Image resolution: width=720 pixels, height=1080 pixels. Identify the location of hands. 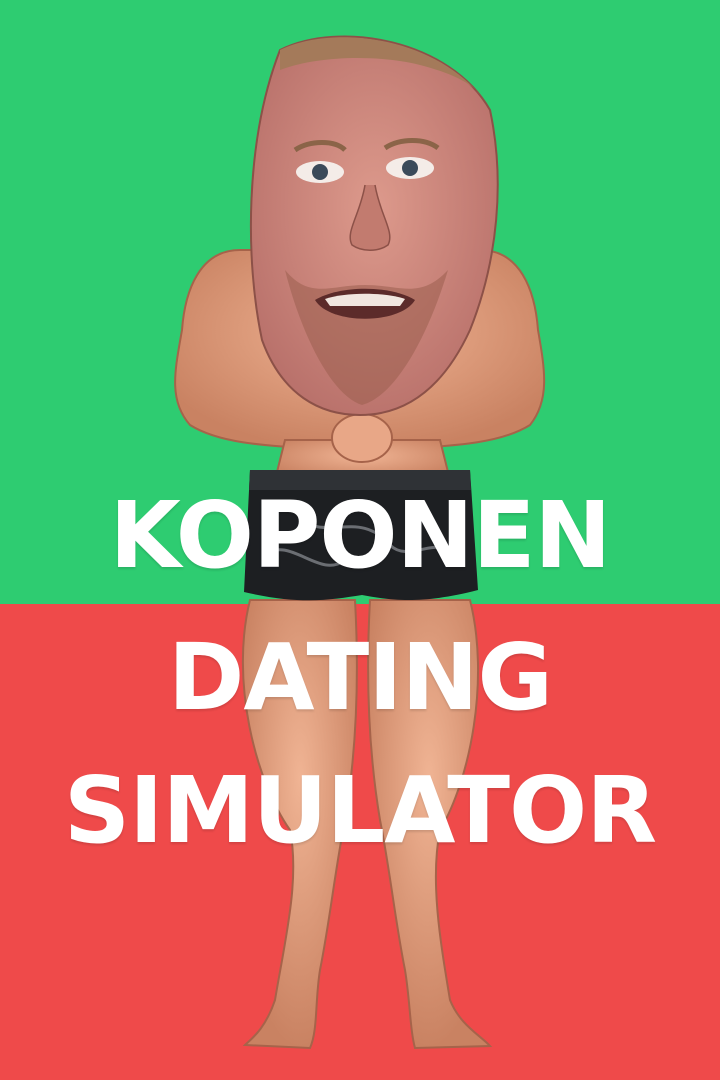
(362, 438).